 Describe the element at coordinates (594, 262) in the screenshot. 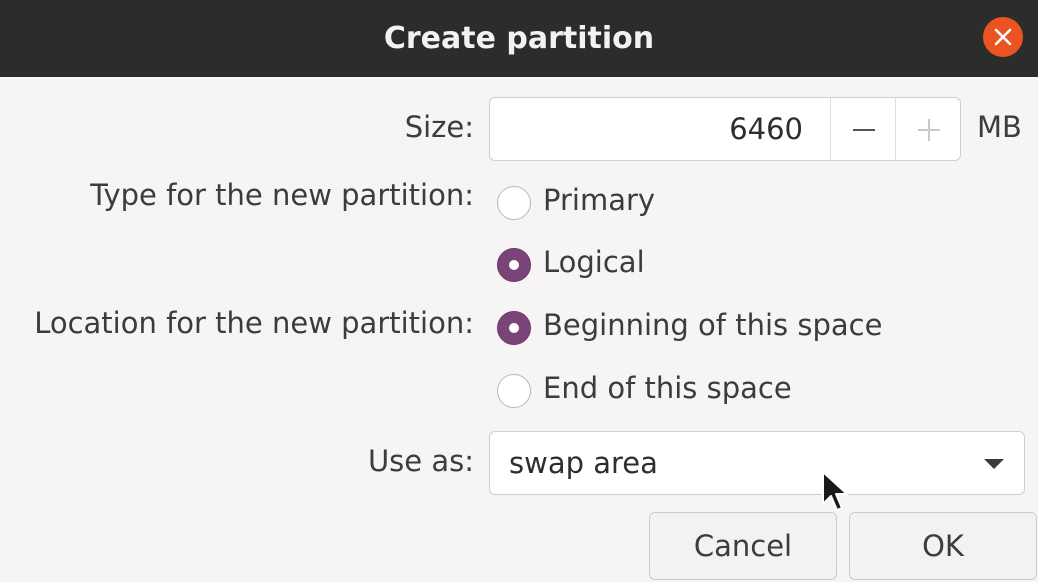

I see `radio-logical-label: Logical` at that location.